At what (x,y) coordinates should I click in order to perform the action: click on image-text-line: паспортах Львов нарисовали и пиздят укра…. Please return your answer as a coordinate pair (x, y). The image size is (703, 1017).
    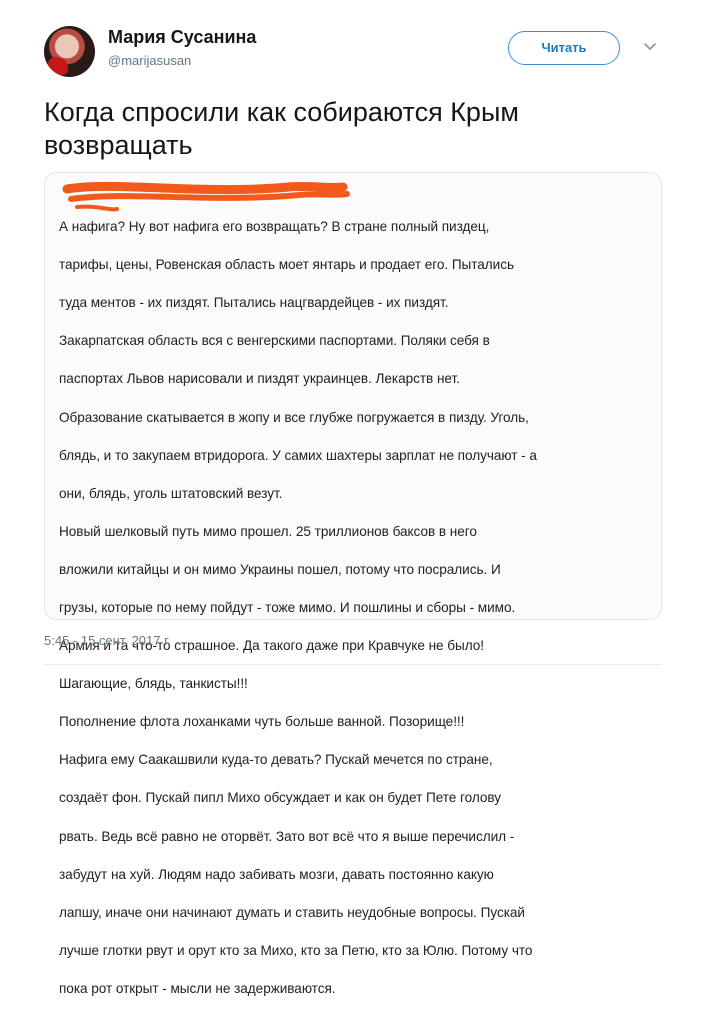
    Looking at the image, I should click on (259, 379).